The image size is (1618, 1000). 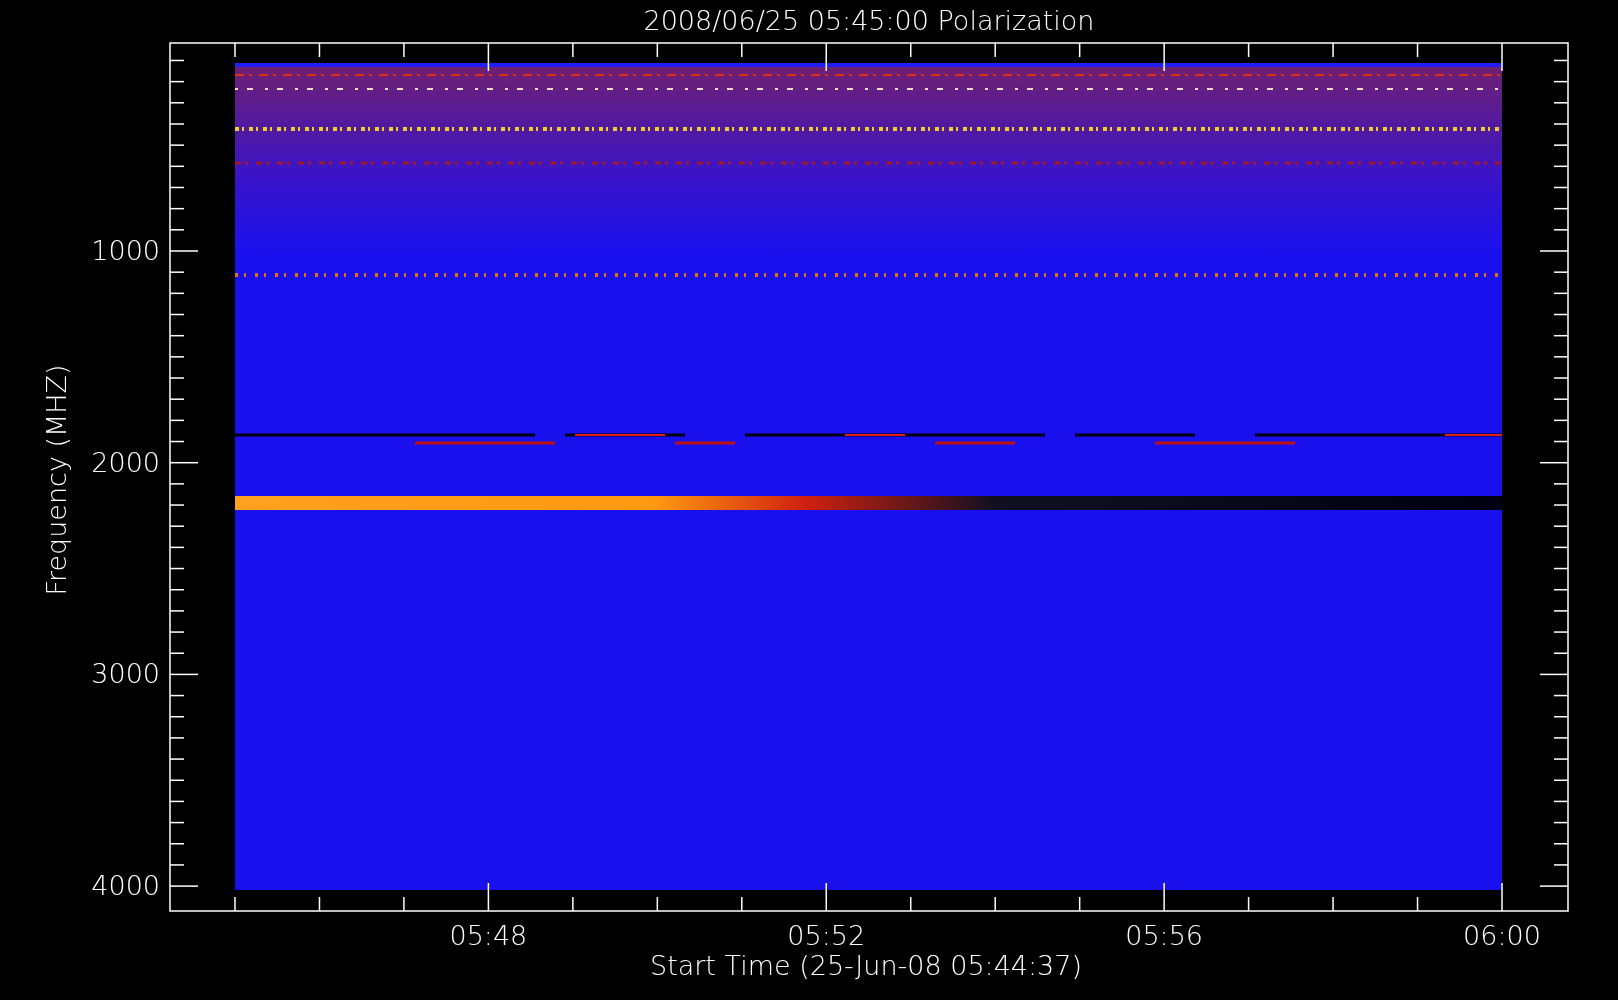 I want to click on y-tick-label: 1000, so click(x=125, y=250).